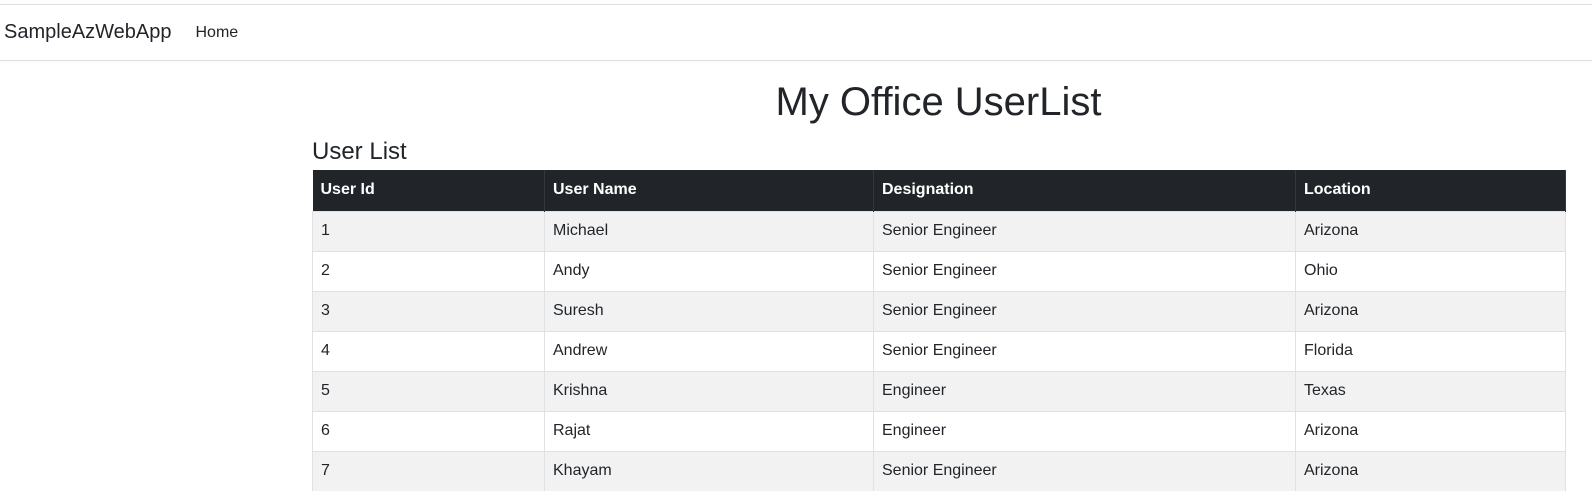  I want to click on cell-location: Ohio, so click(1430, 270).